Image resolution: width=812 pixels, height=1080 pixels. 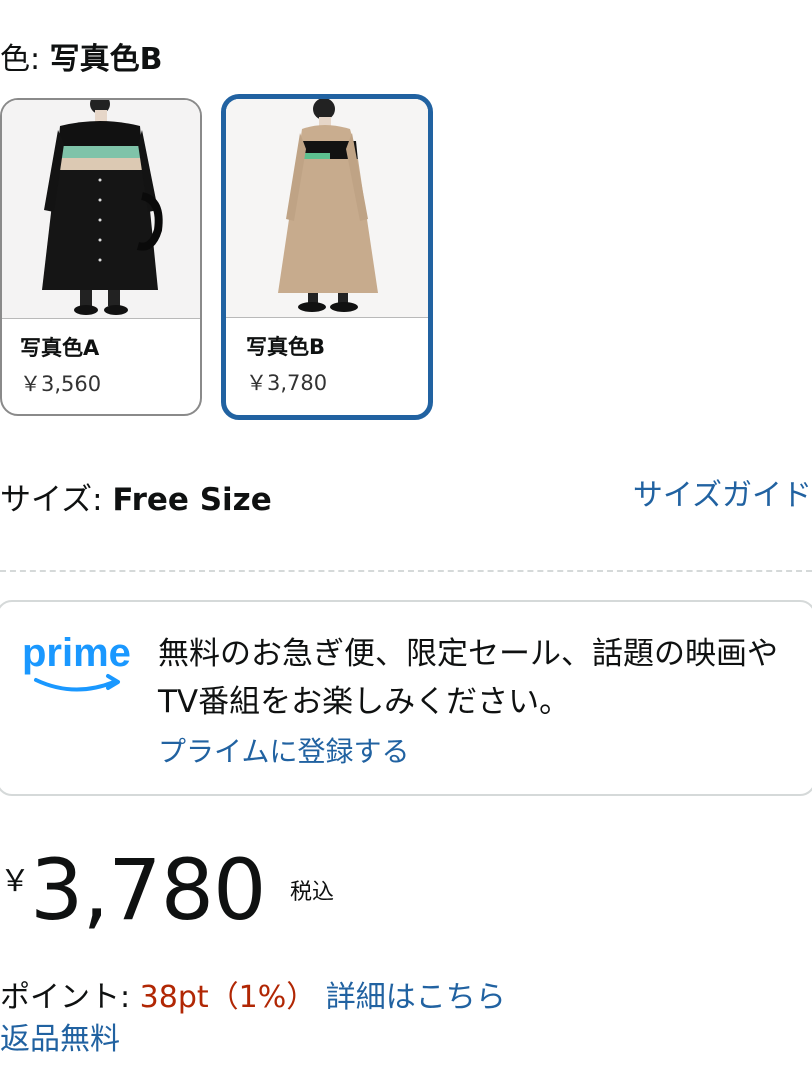 I want to click on size-label: サイズ:, so click(x=56, y=500).